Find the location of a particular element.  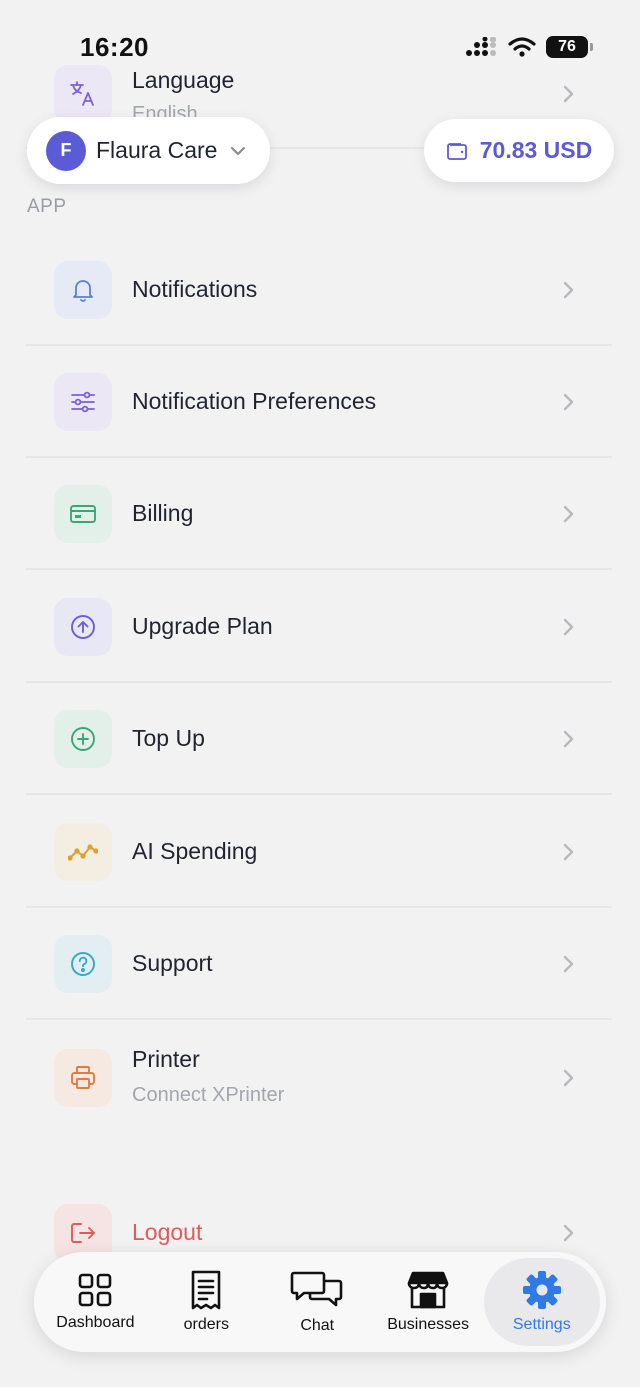

plus-circle-icon is located at coordinates (83, 739).